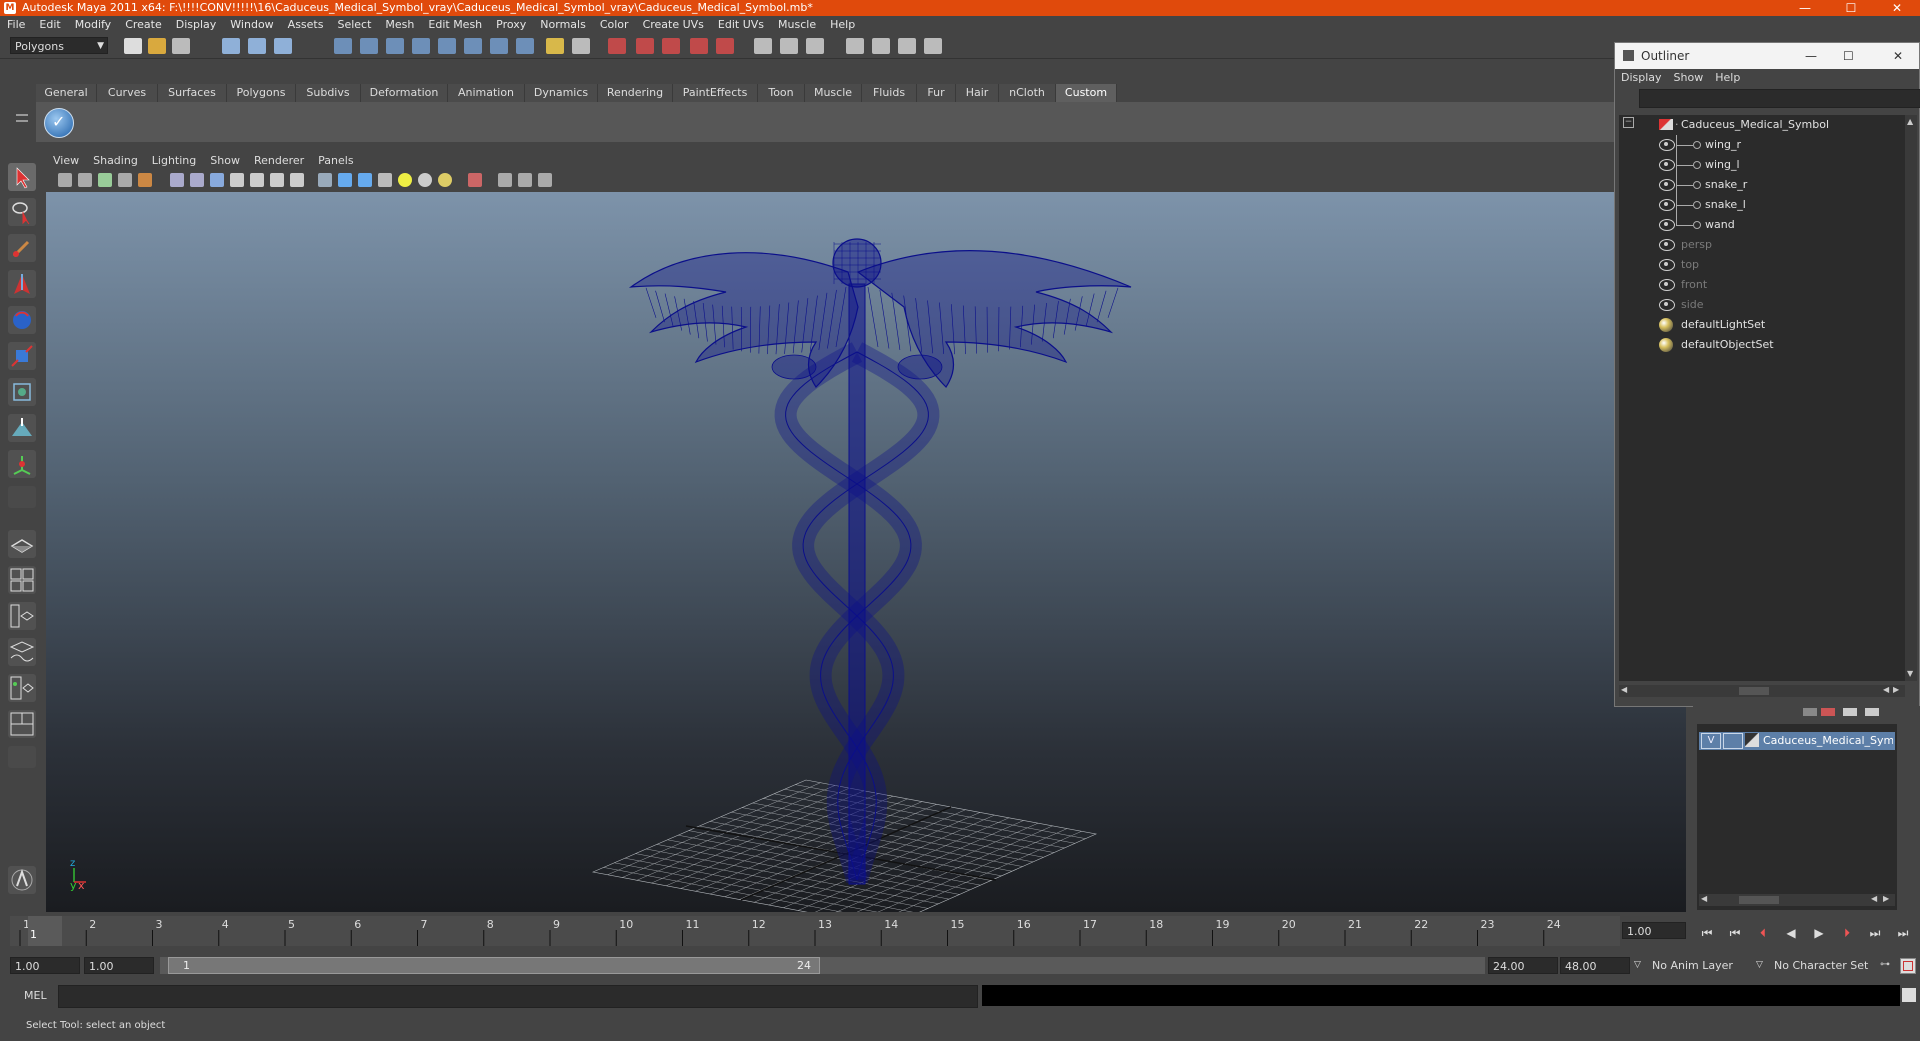 The height and width of the screenshot is (1041, 1920). I want to click on menu-assets: Assets, so click(306, 25).